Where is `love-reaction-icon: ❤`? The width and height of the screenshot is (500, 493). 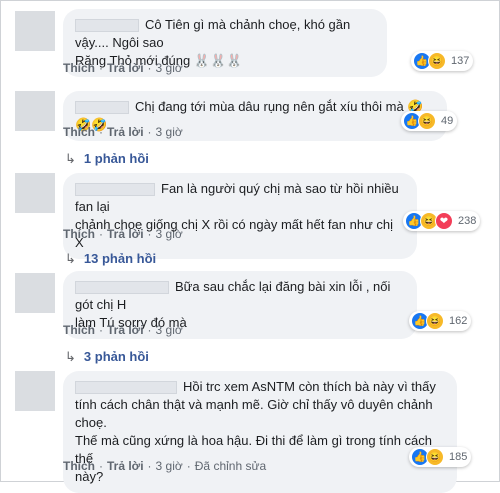 love-reaction-icon: ❤ is located at coordinates (444, 221).